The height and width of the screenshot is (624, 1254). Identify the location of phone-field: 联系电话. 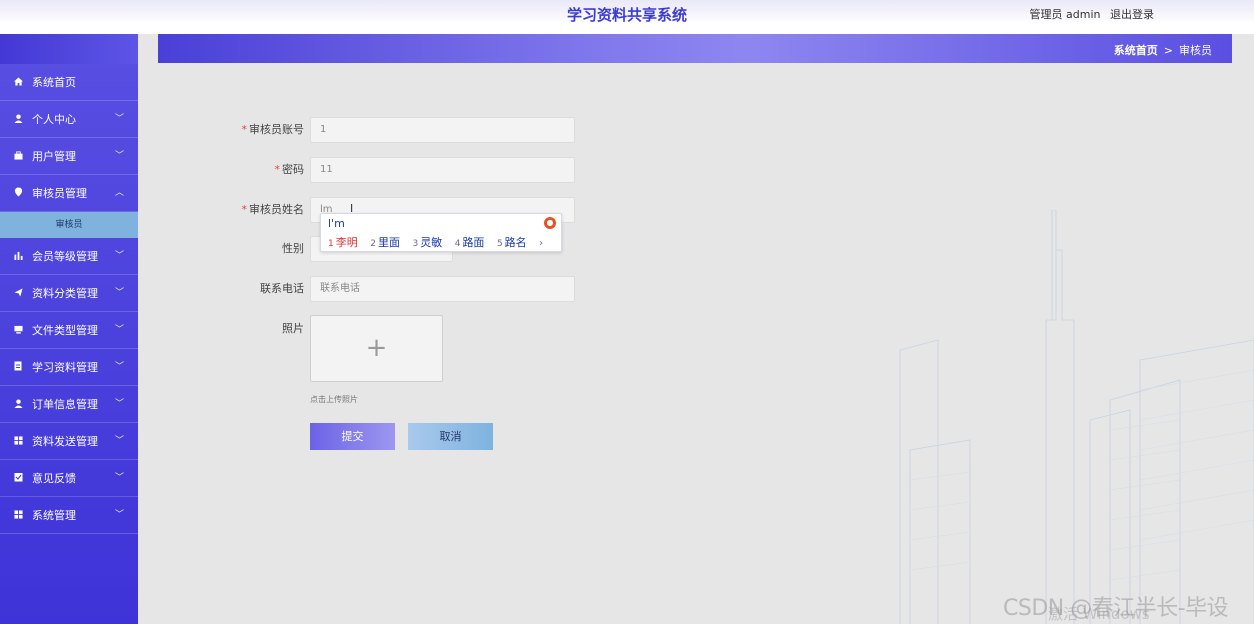
(442, 289).